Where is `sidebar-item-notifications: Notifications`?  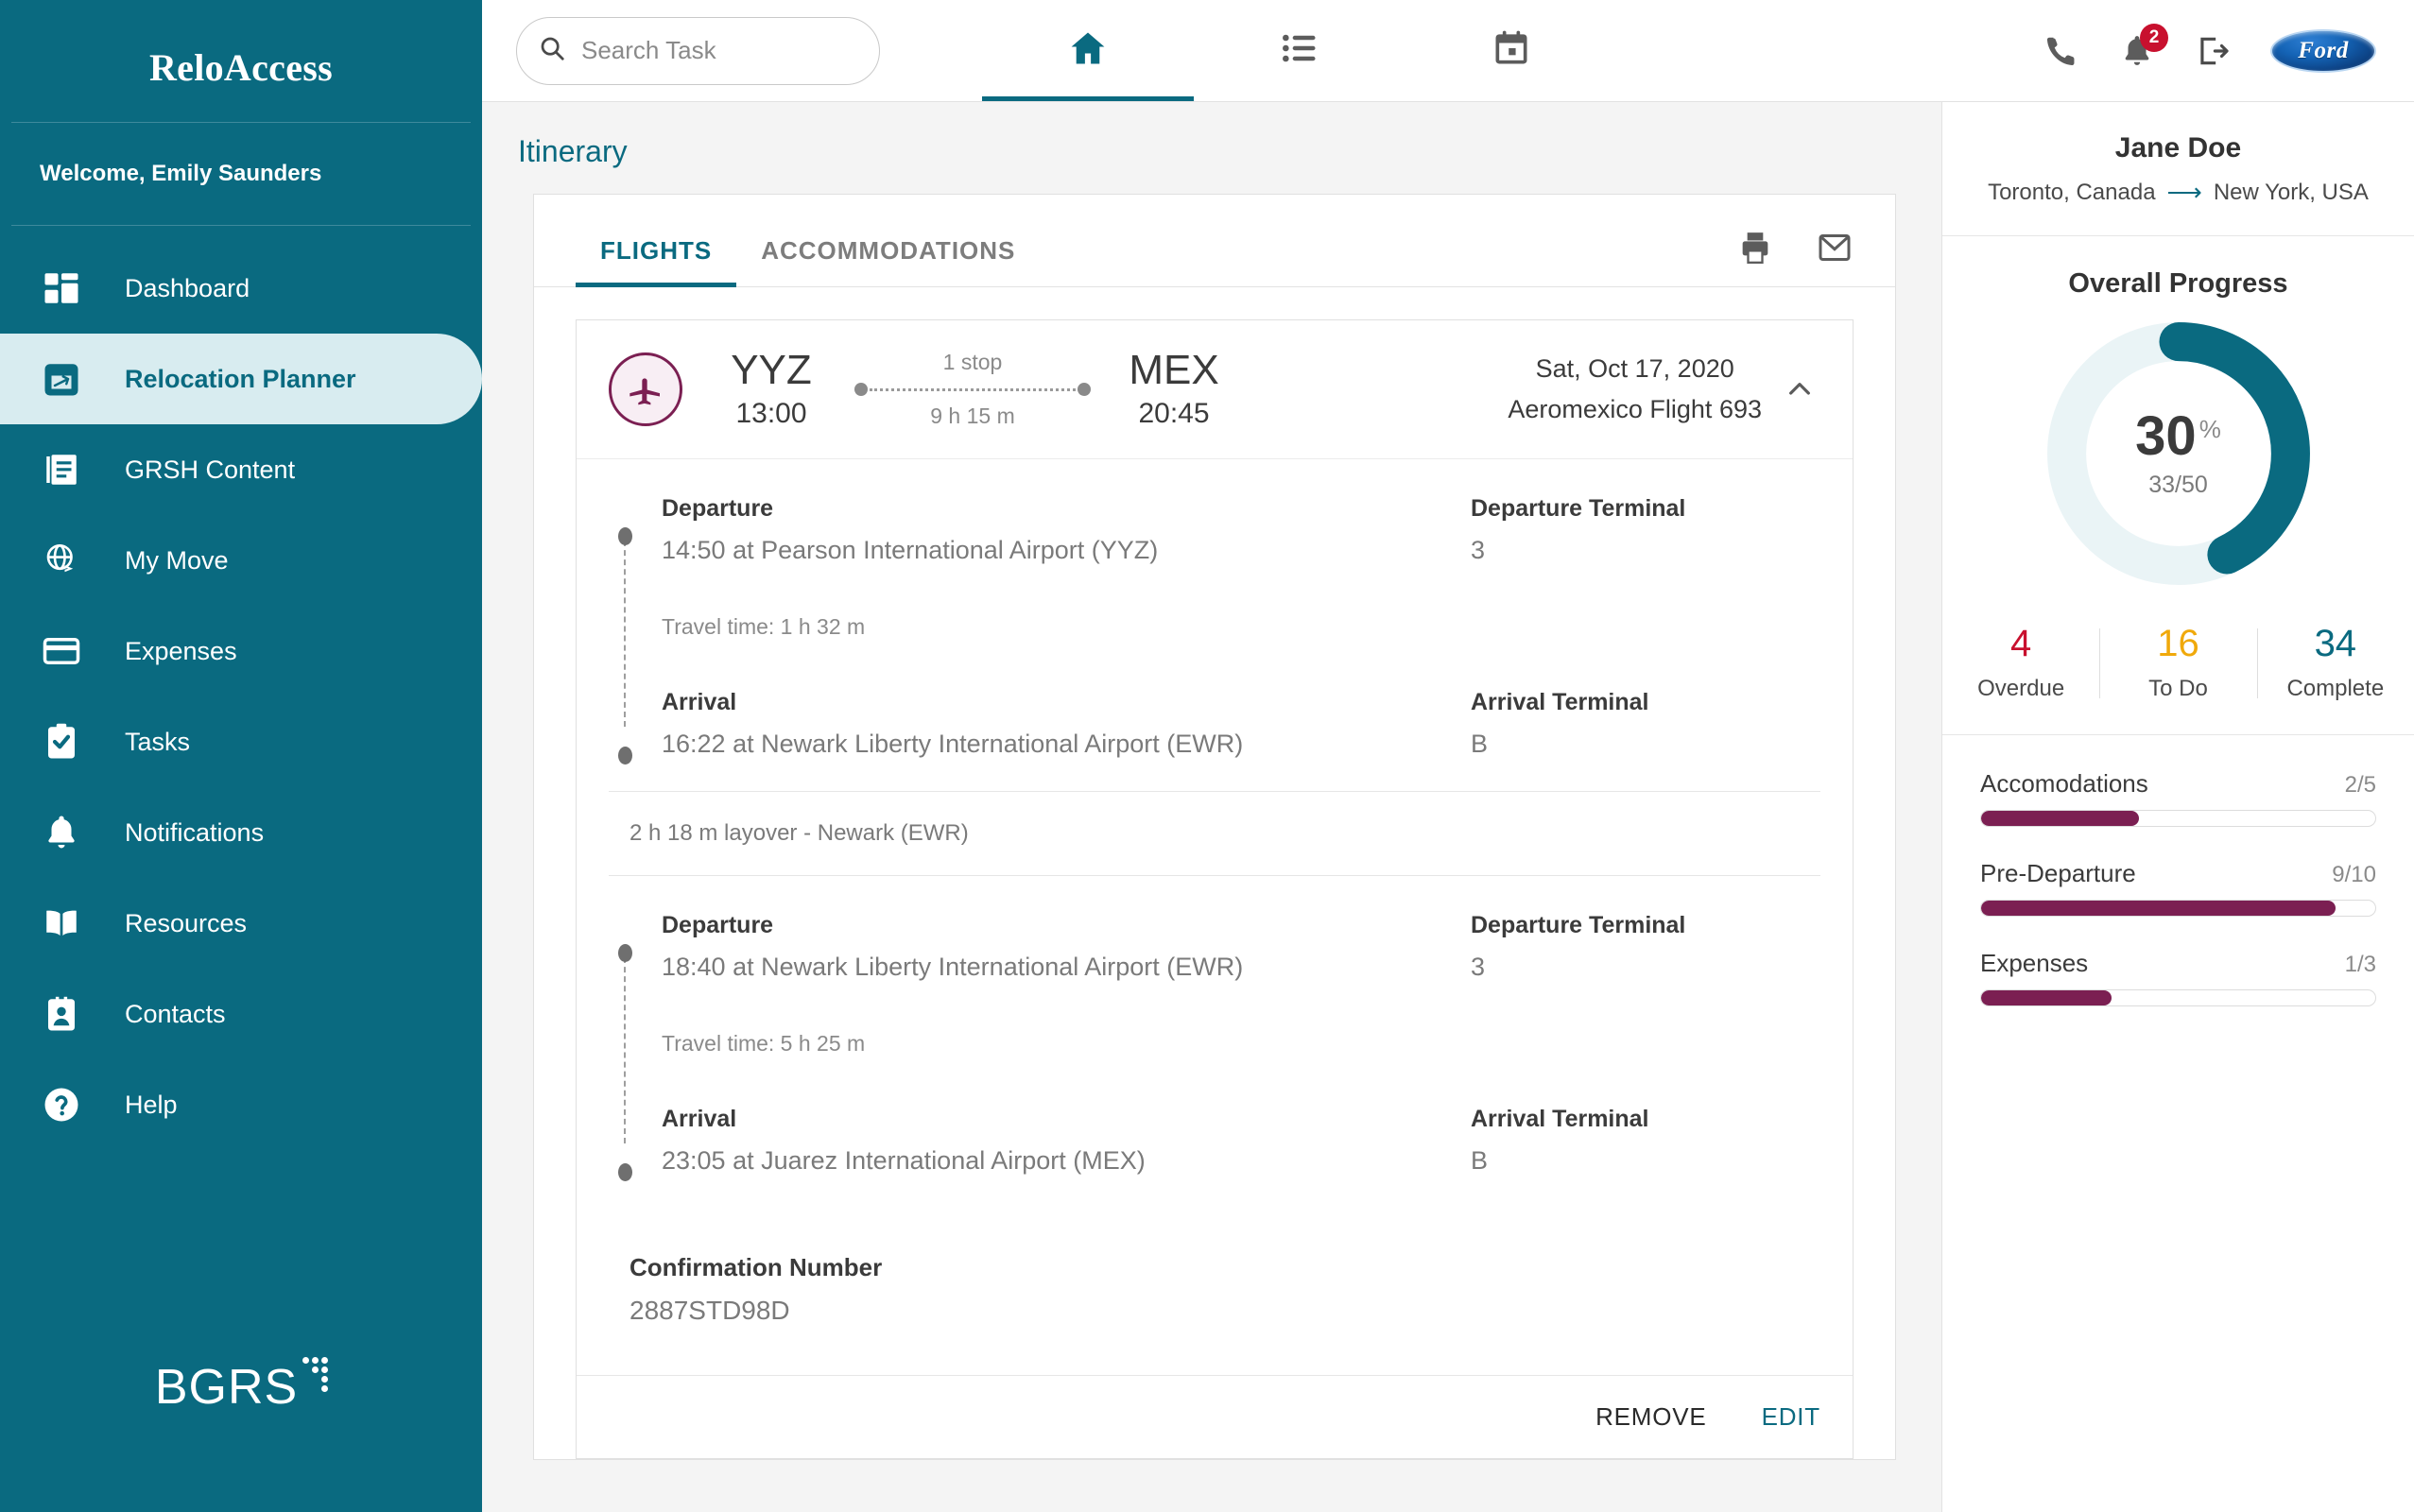
sidebar-item-notifications: Notifications is located at coordinates (241, 832).